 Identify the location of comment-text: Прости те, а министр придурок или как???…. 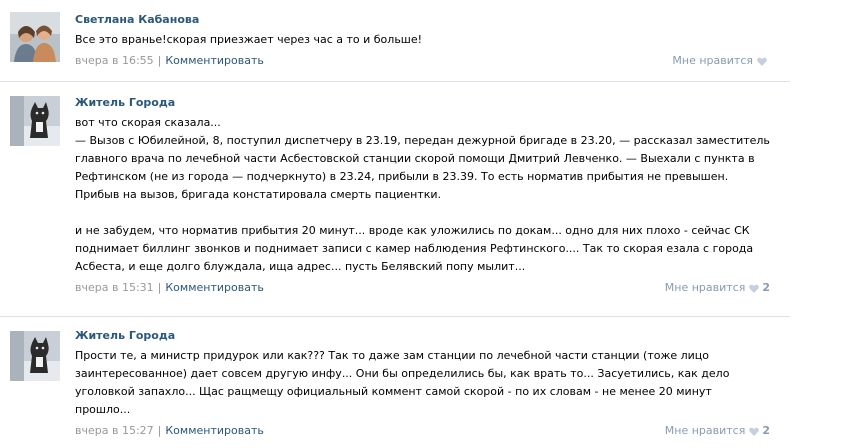
(404, 382).